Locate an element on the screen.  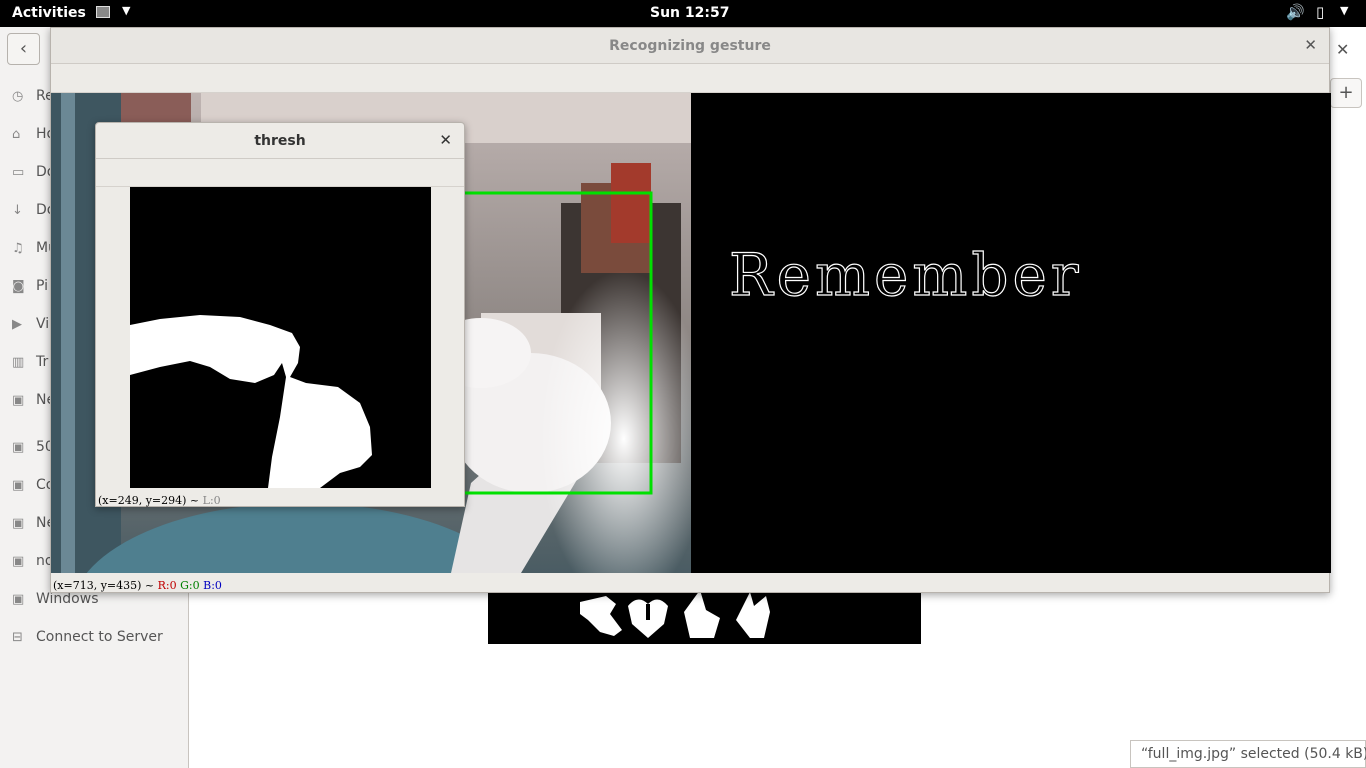
video-icon: ▶ is located at coordinates (17, 324).